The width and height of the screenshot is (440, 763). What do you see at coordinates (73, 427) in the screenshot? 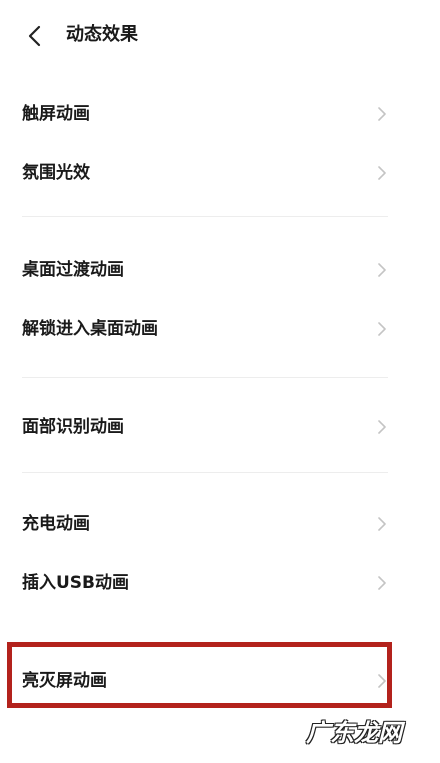
I see `menu-item-label: 面部识别动画` at bounding box center [73, 427].